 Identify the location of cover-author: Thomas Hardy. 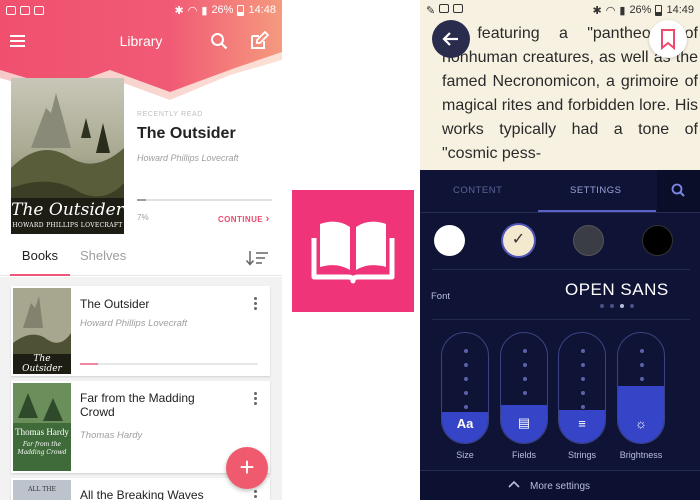
(42, 432).